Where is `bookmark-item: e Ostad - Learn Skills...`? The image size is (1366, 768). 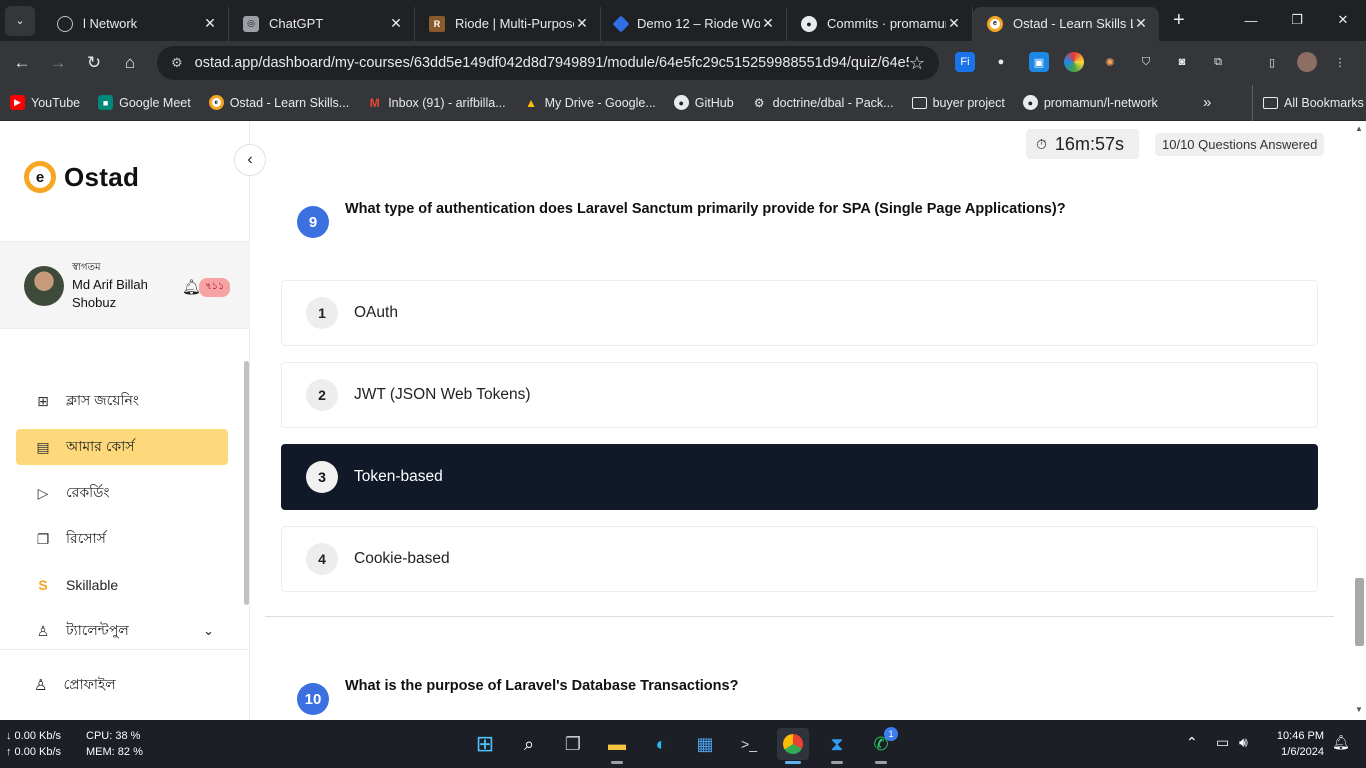
bookmark-item: e Ostad - Learn Skills... is located at coordinates (278, 102).